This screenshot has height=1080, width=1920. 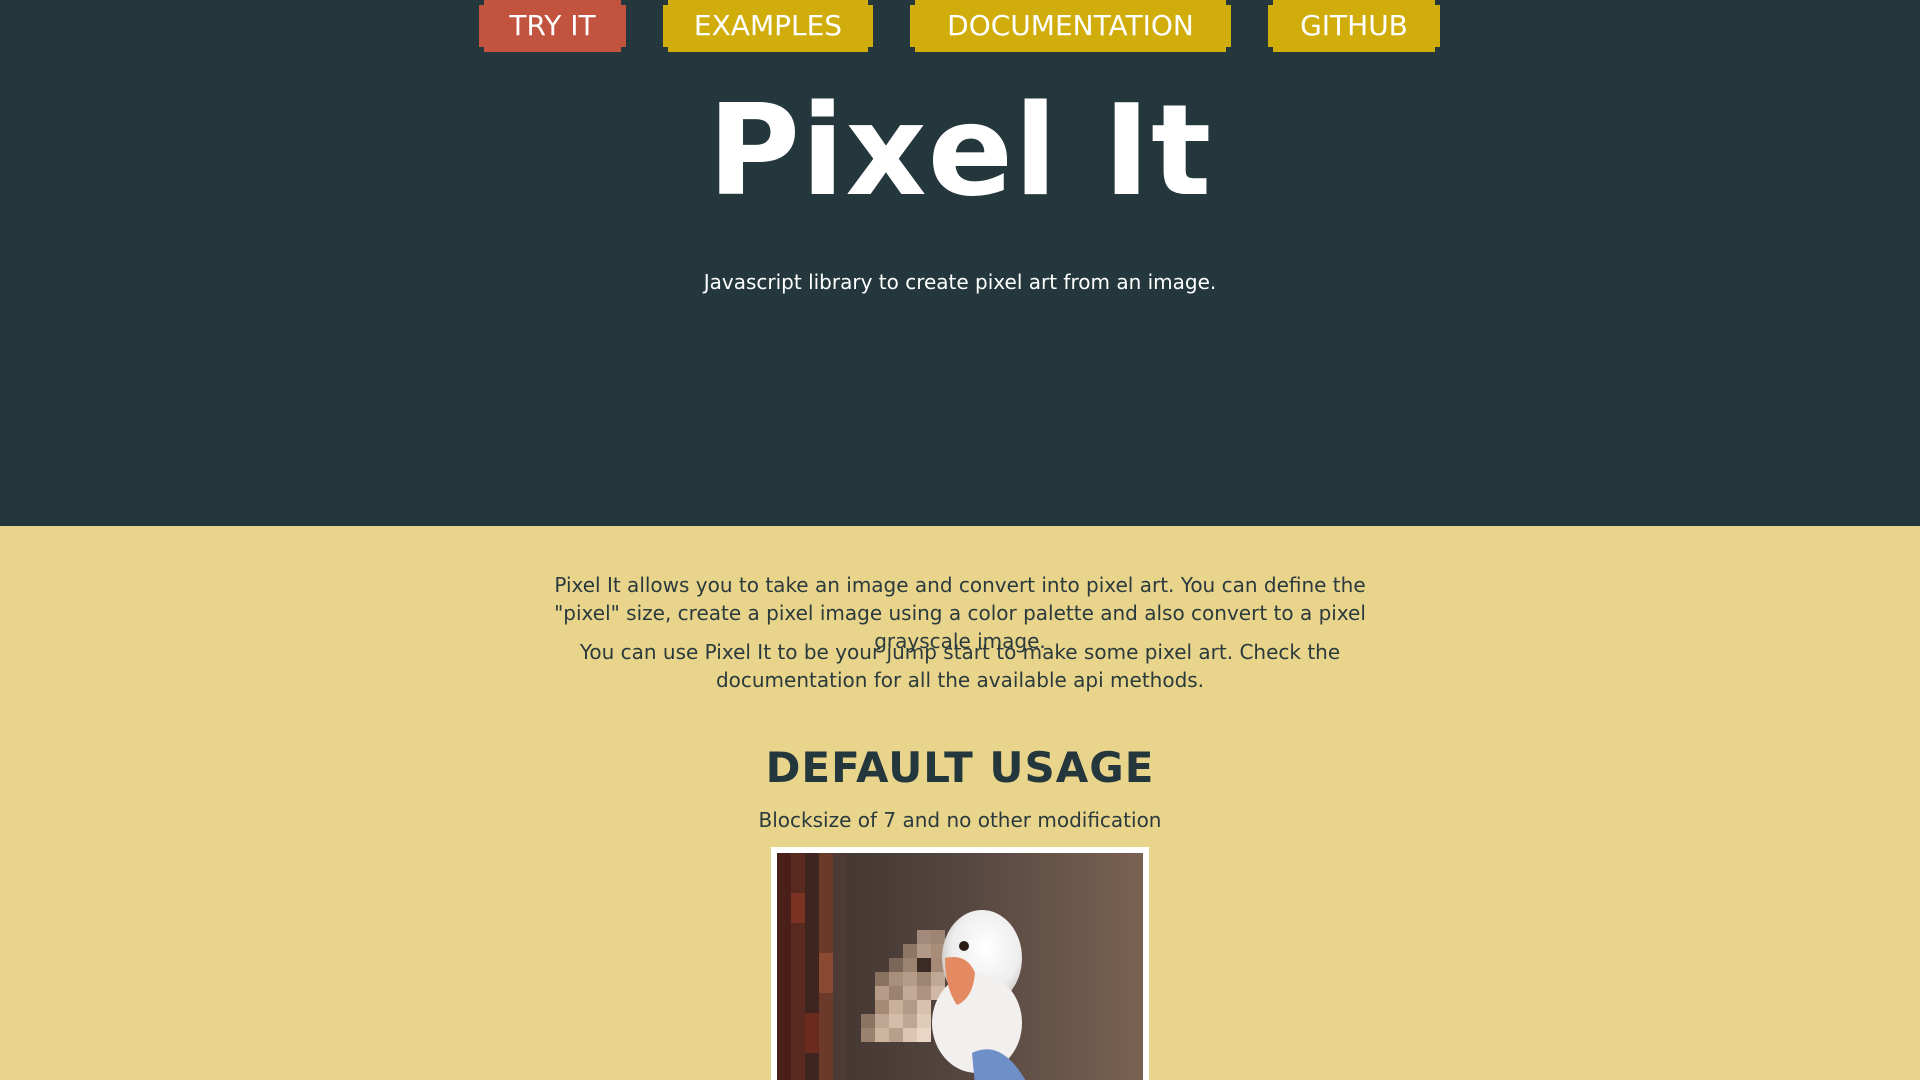 I want to click on example-image-frame, so click(x=960, y=963).